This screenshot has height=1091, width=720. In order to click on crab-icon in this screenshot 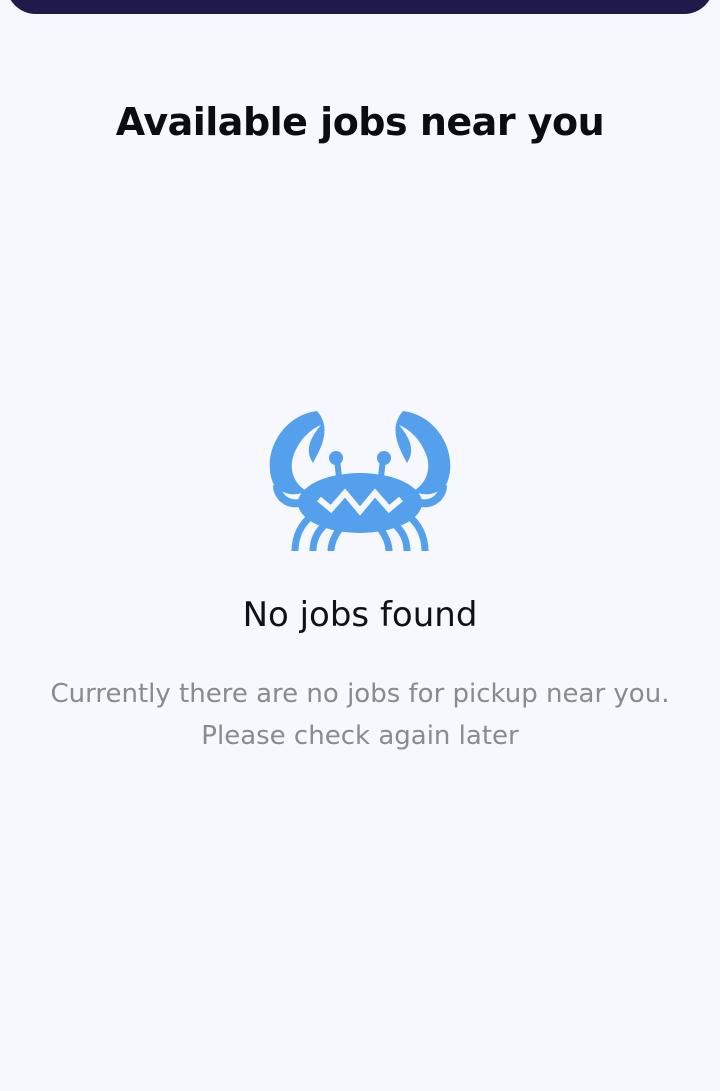, I will do `click(360, 481)`.